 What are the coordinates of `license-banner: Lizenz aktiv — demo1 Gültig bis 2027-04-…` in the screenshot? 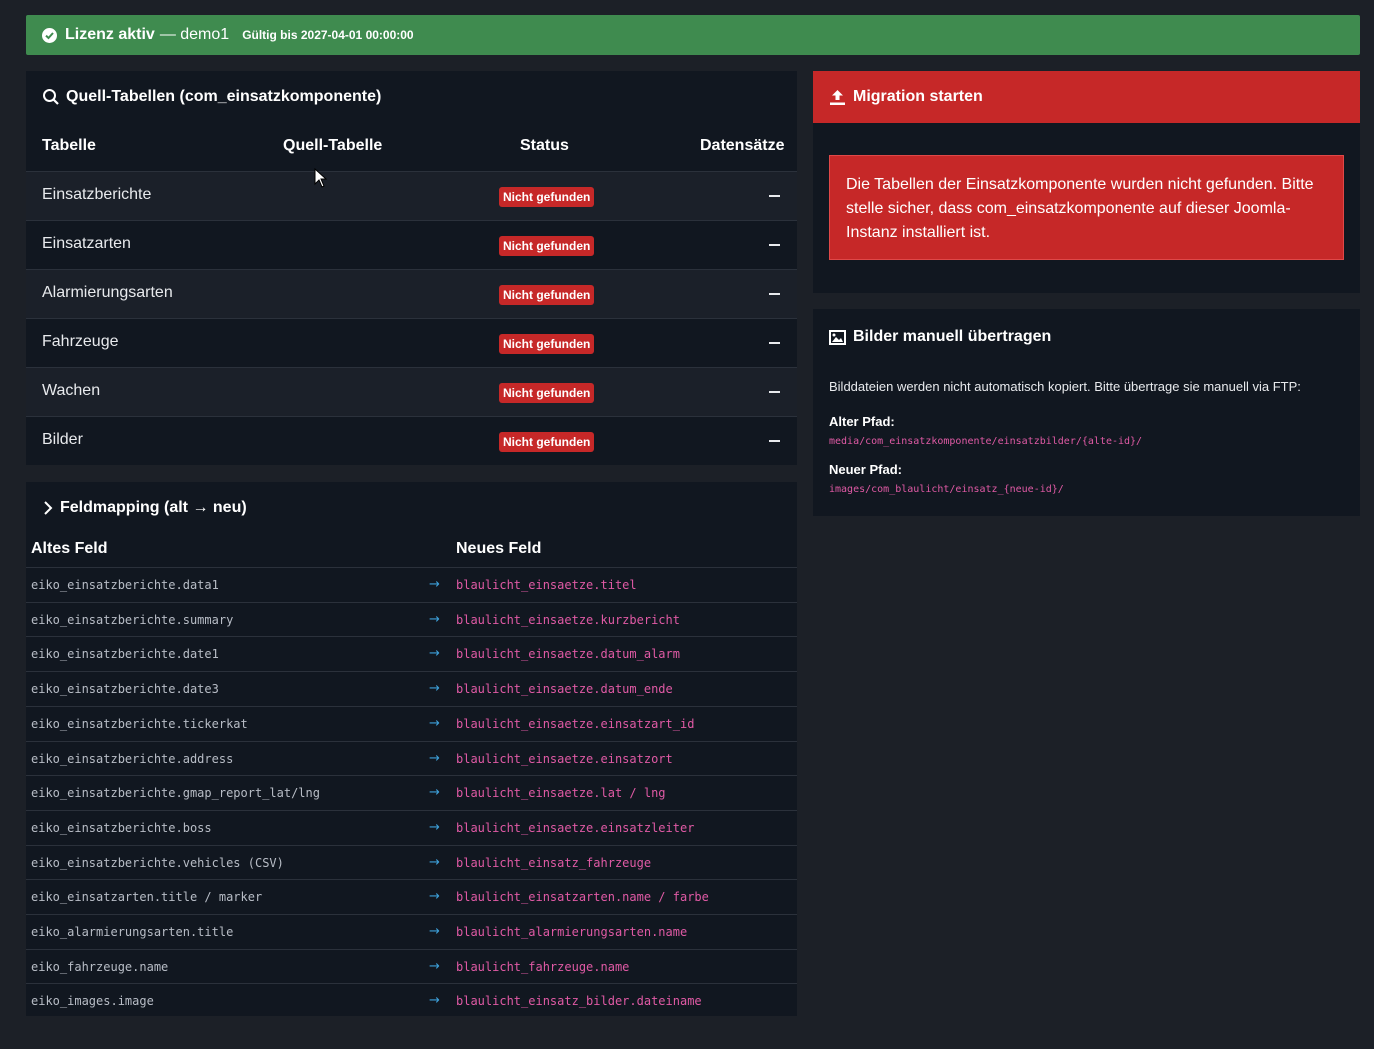 It's located at (693, 35).